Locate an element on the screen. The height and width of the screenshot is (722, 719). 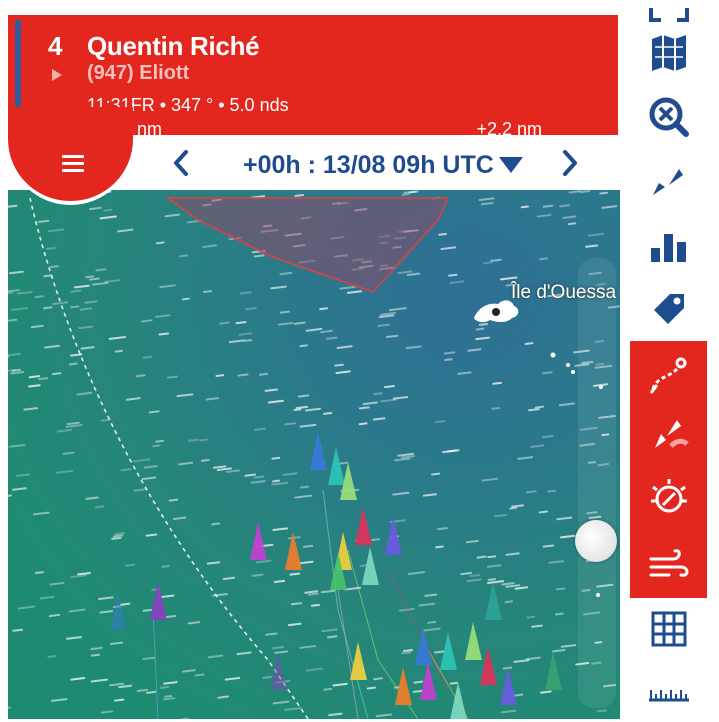
play-icon is located at coordinates (57, 75).